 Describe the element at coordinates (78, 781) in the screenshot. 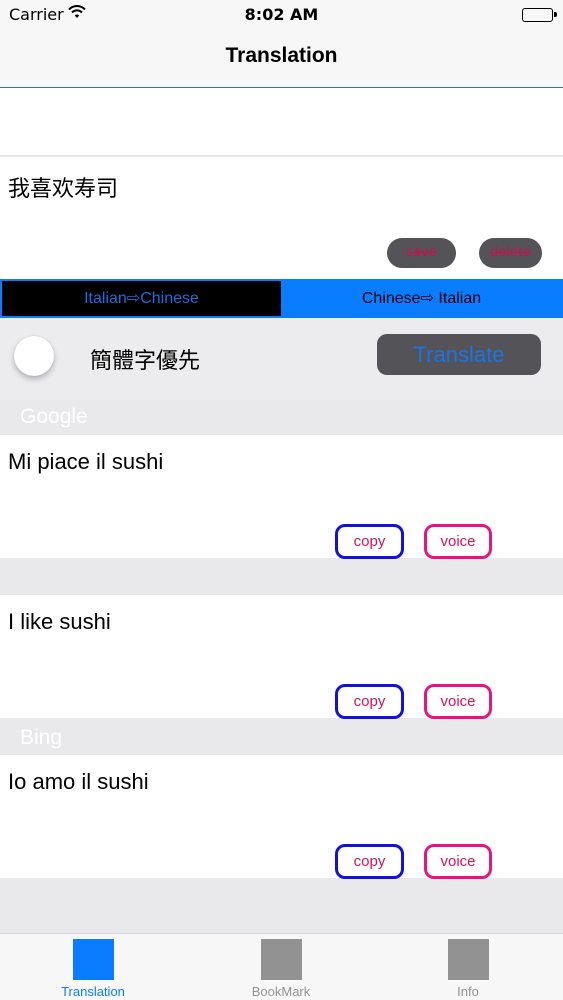

I see `result-text: Io amo il sushi` at that location.